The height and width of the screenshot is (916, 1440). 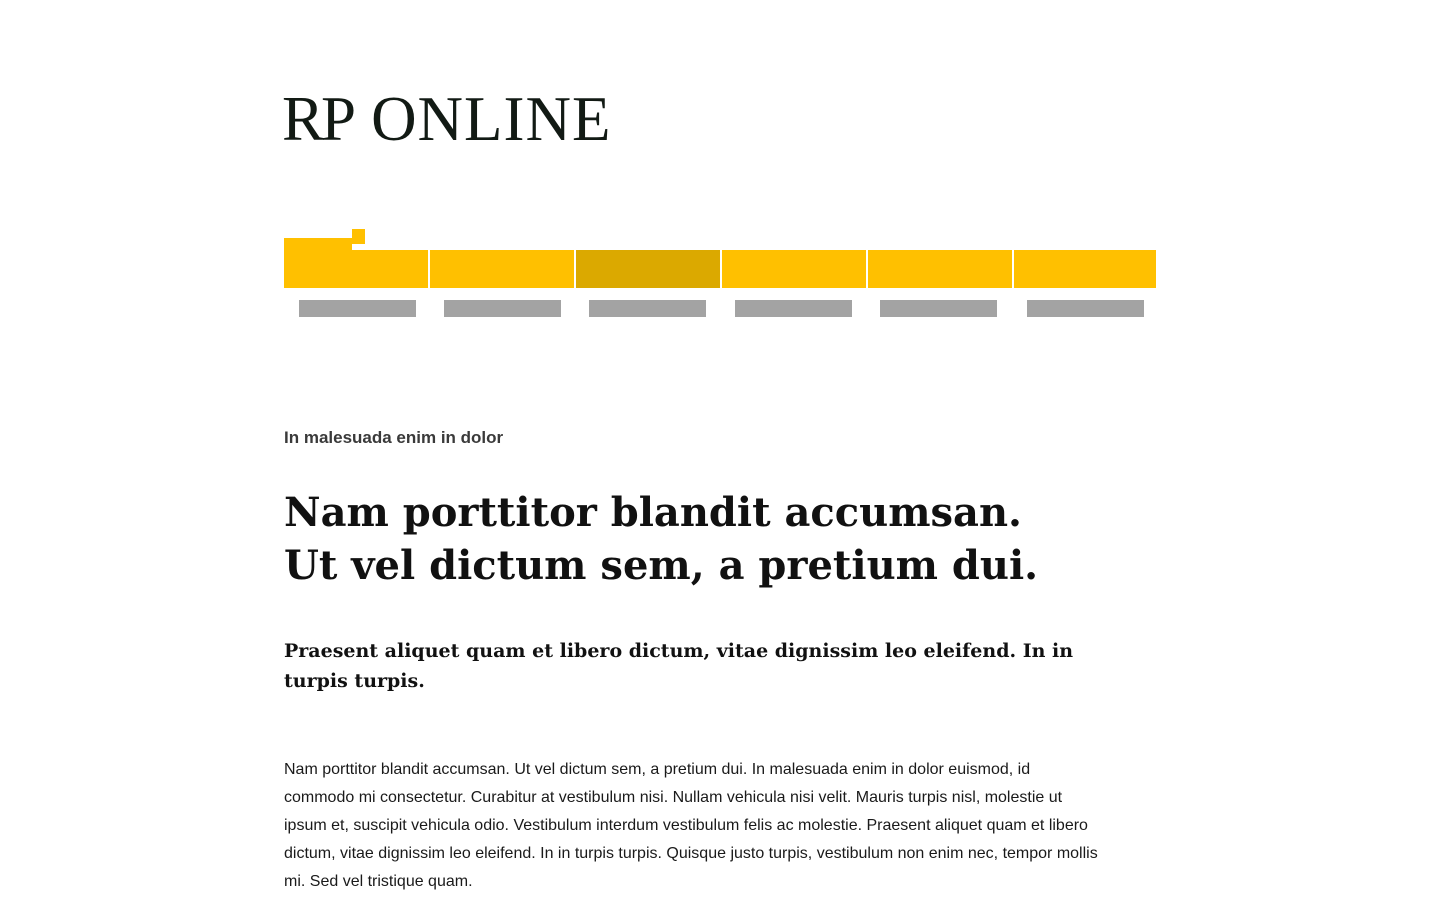 What do you see at coordinates (318, 244) in the screenshot?
I see `logo-underline` at bounding box center [318, 244].